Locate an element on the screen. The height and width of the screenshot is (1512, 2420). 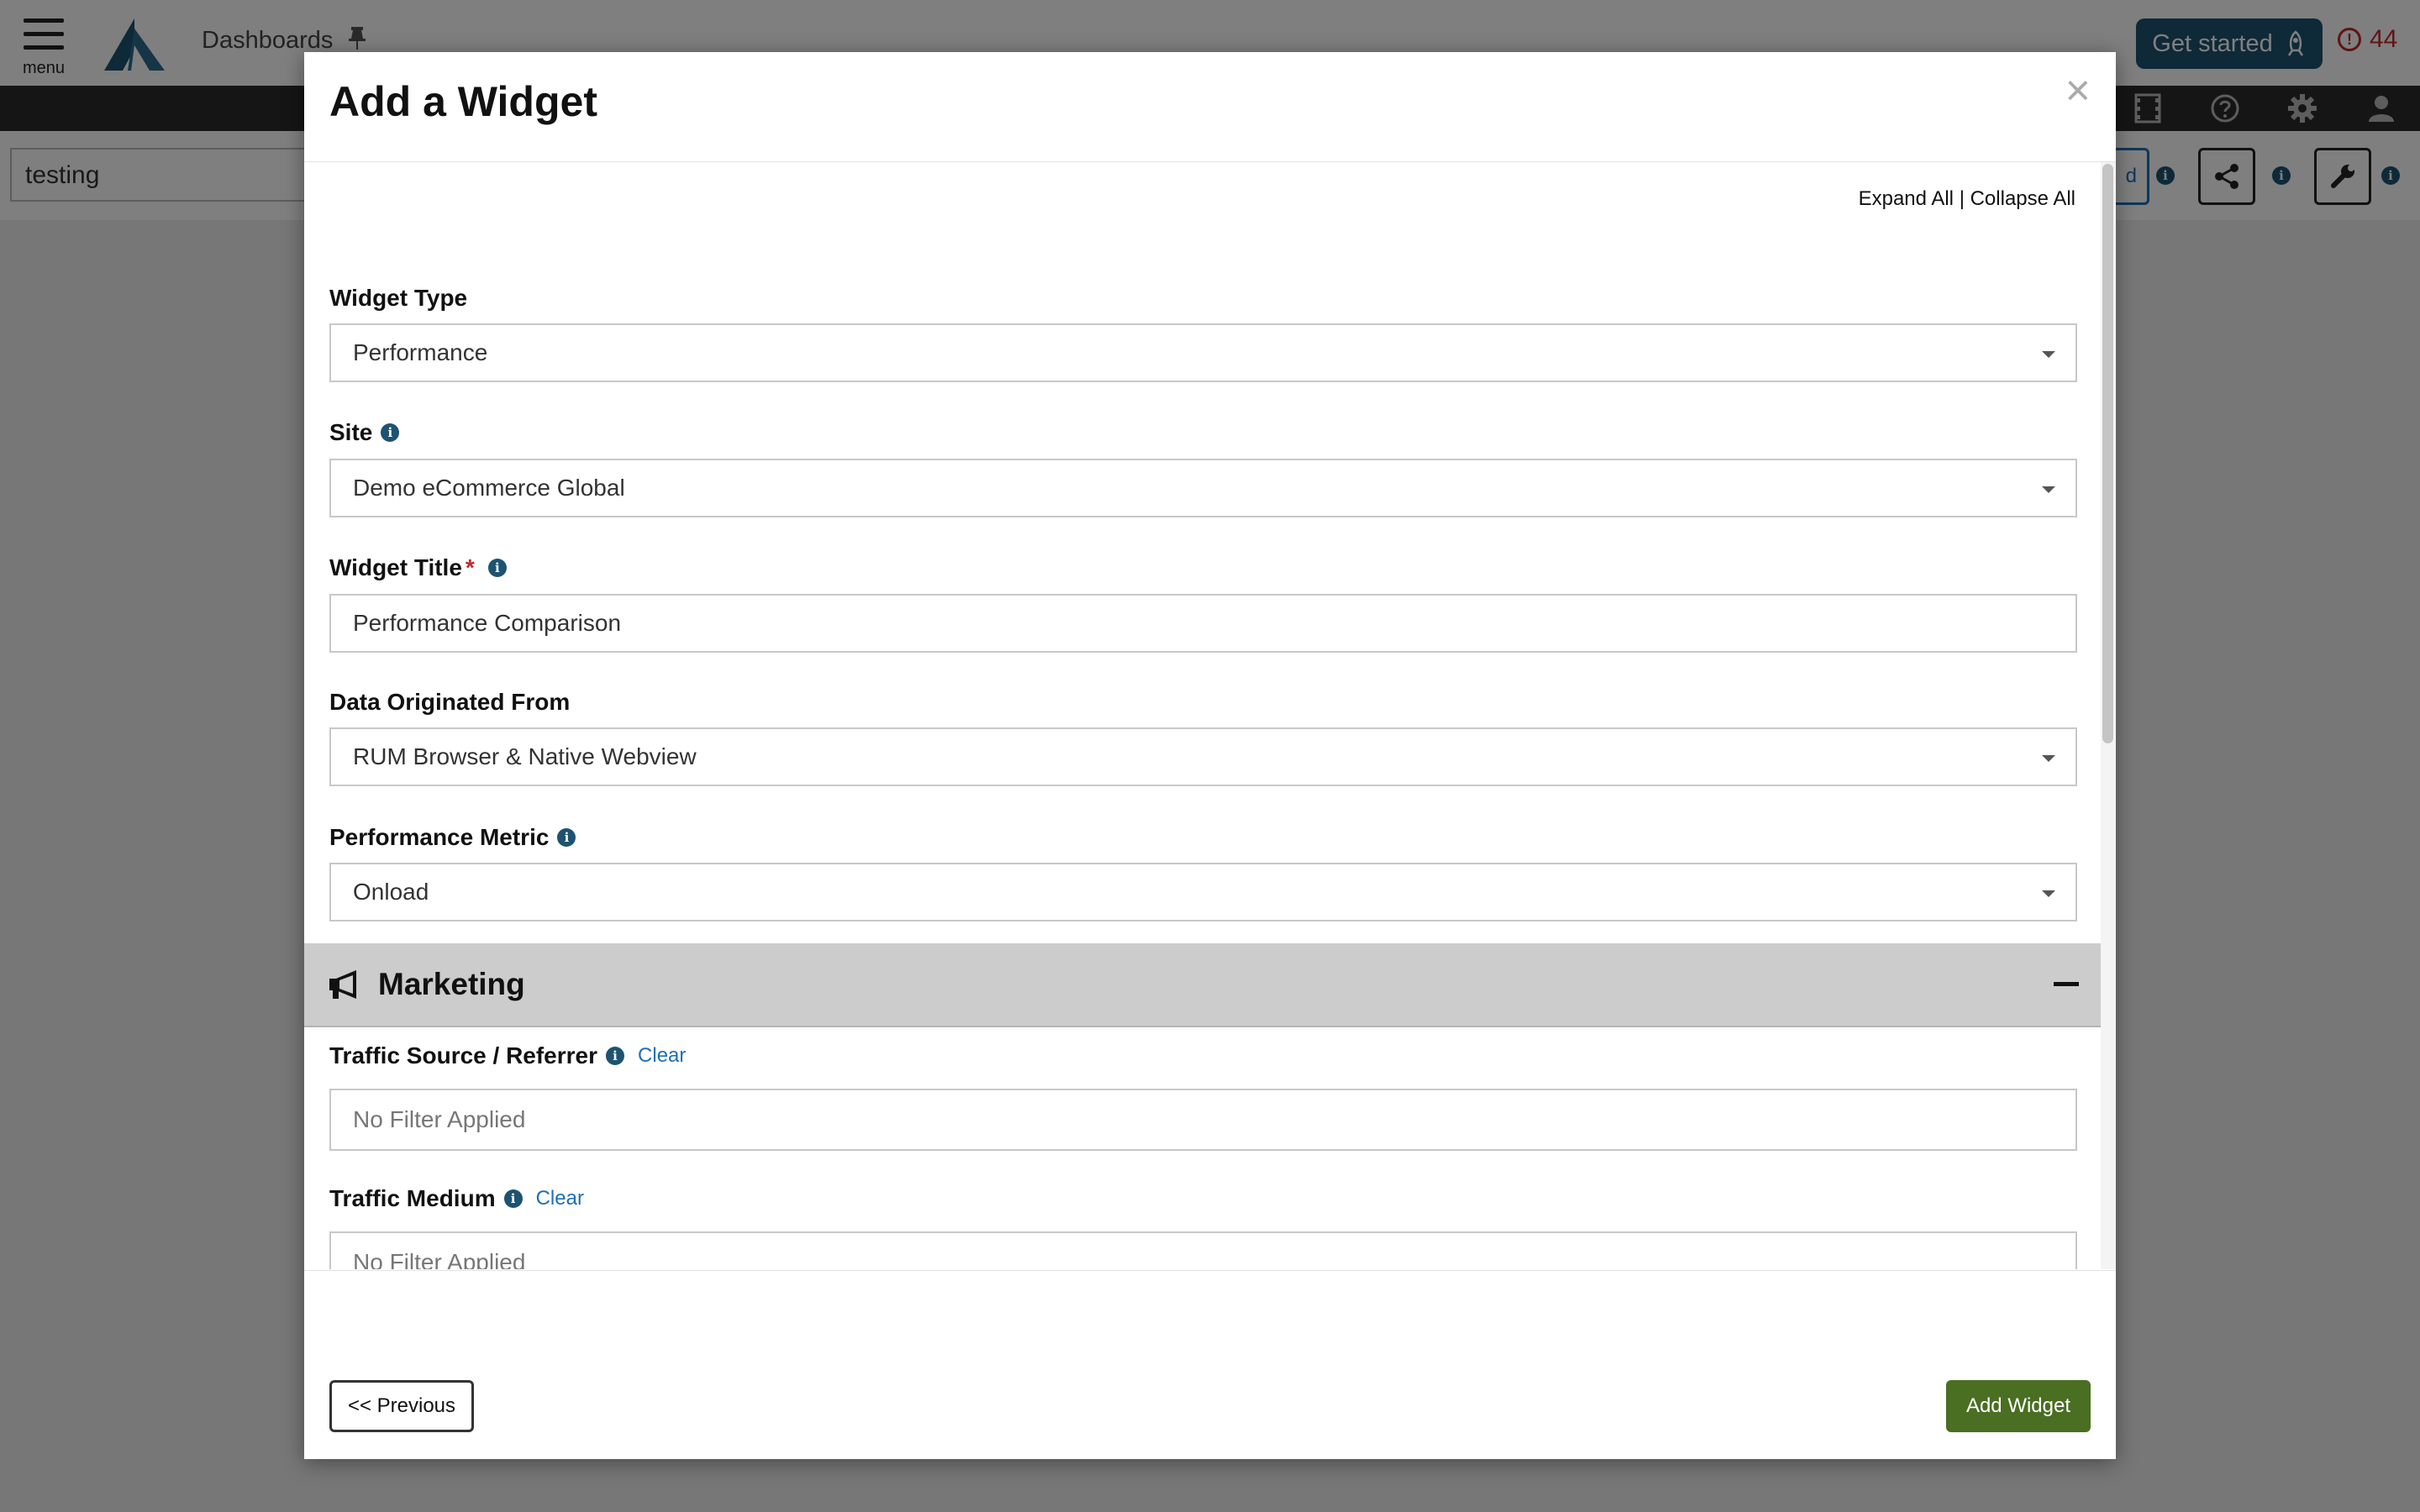
widget-type-value: Performance is located at coordinates (420, 352).